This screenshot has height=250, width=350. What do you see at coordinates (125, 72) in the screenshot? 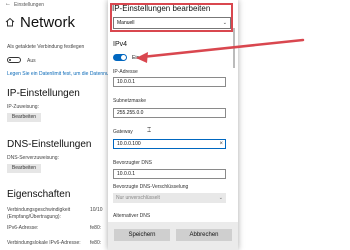
I see `ip-address-label: IP-Adresse` at bounding box center [125, 72].